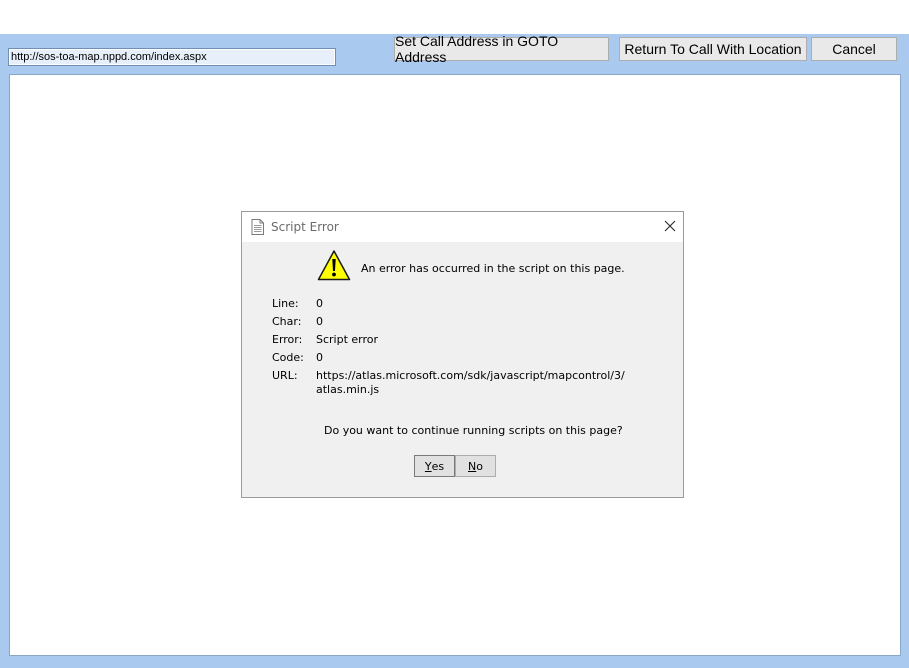 This screenshot has width=909, height=668. What do you see at coordinates (438, 466) in the screenshot?
I see `yes-label-rest: es` at bounding box center [438, 466].